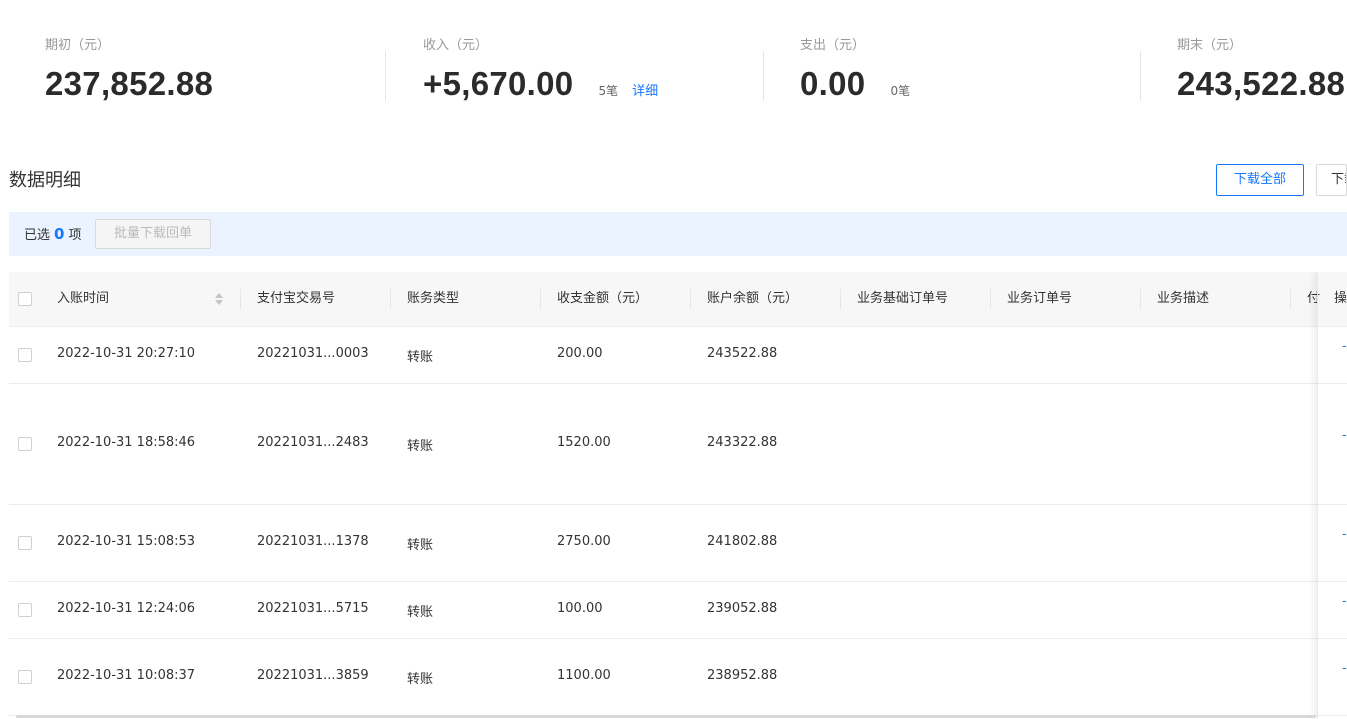  What do you see at coordinates (833, 83) in the screenshot?
I see `expense-value: 0.00` at bounding box center [833, 83].